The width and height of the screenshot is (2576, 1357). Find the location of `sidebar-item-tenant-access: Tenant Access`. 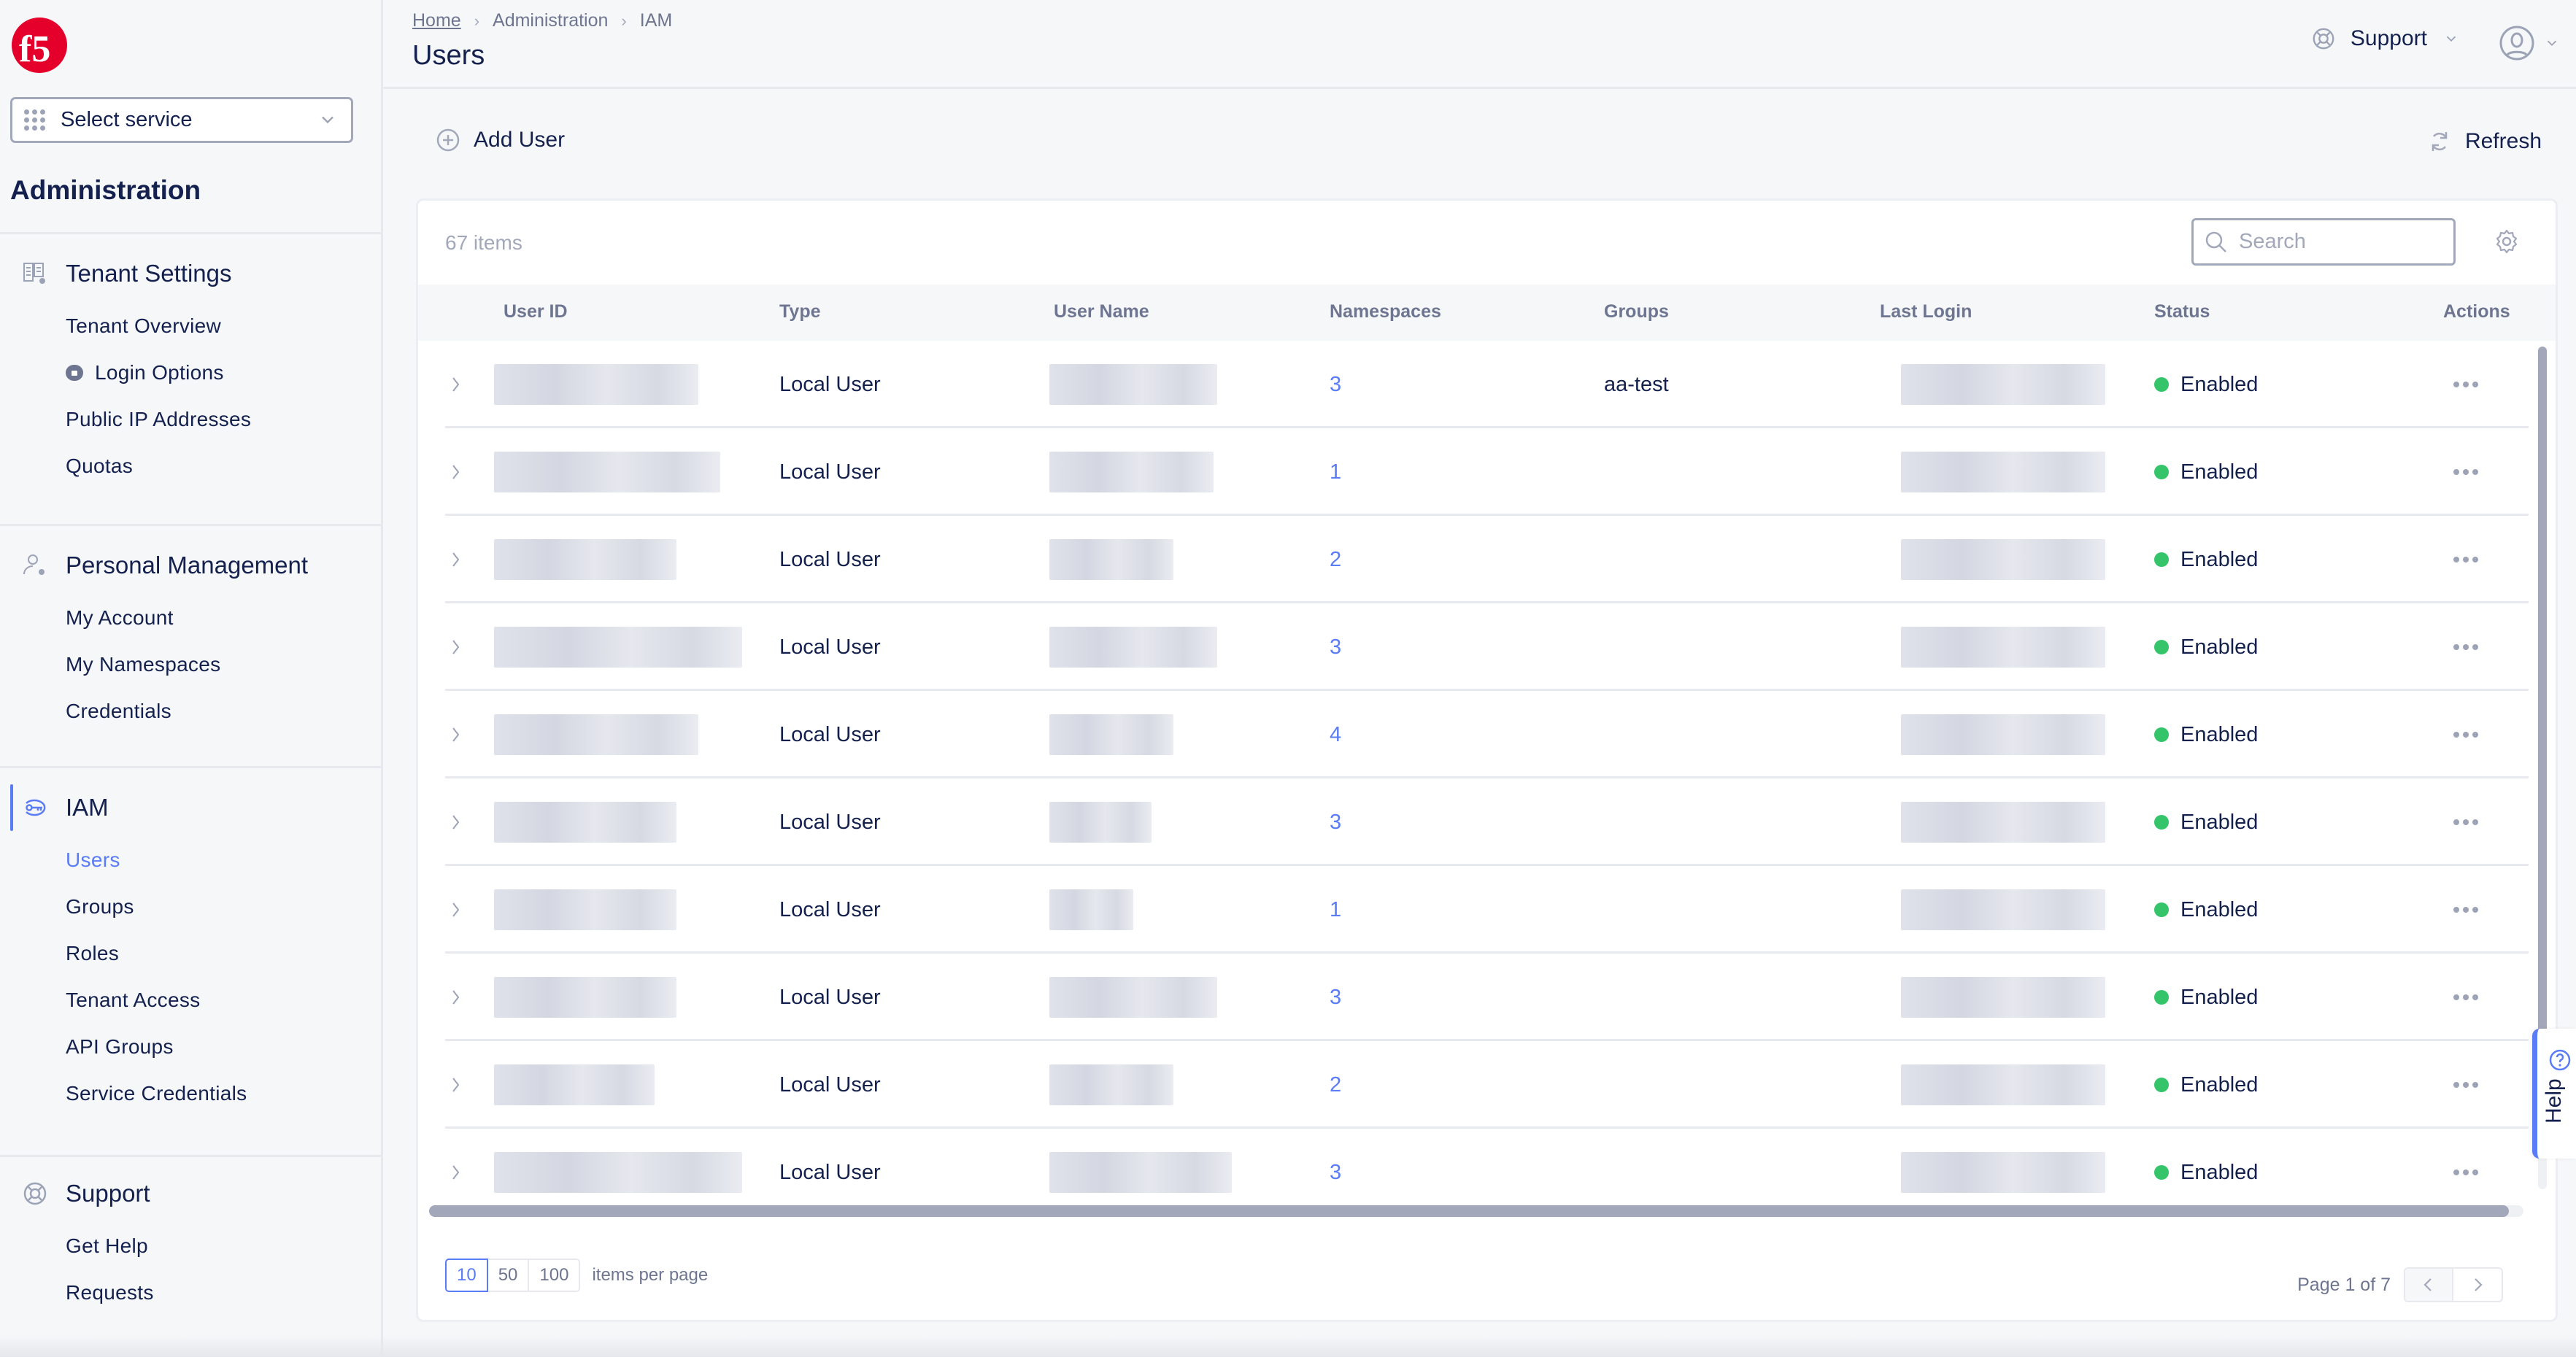

sidebar-item-tenant-access: Tenant Access is located at coordinates (190, 1000).